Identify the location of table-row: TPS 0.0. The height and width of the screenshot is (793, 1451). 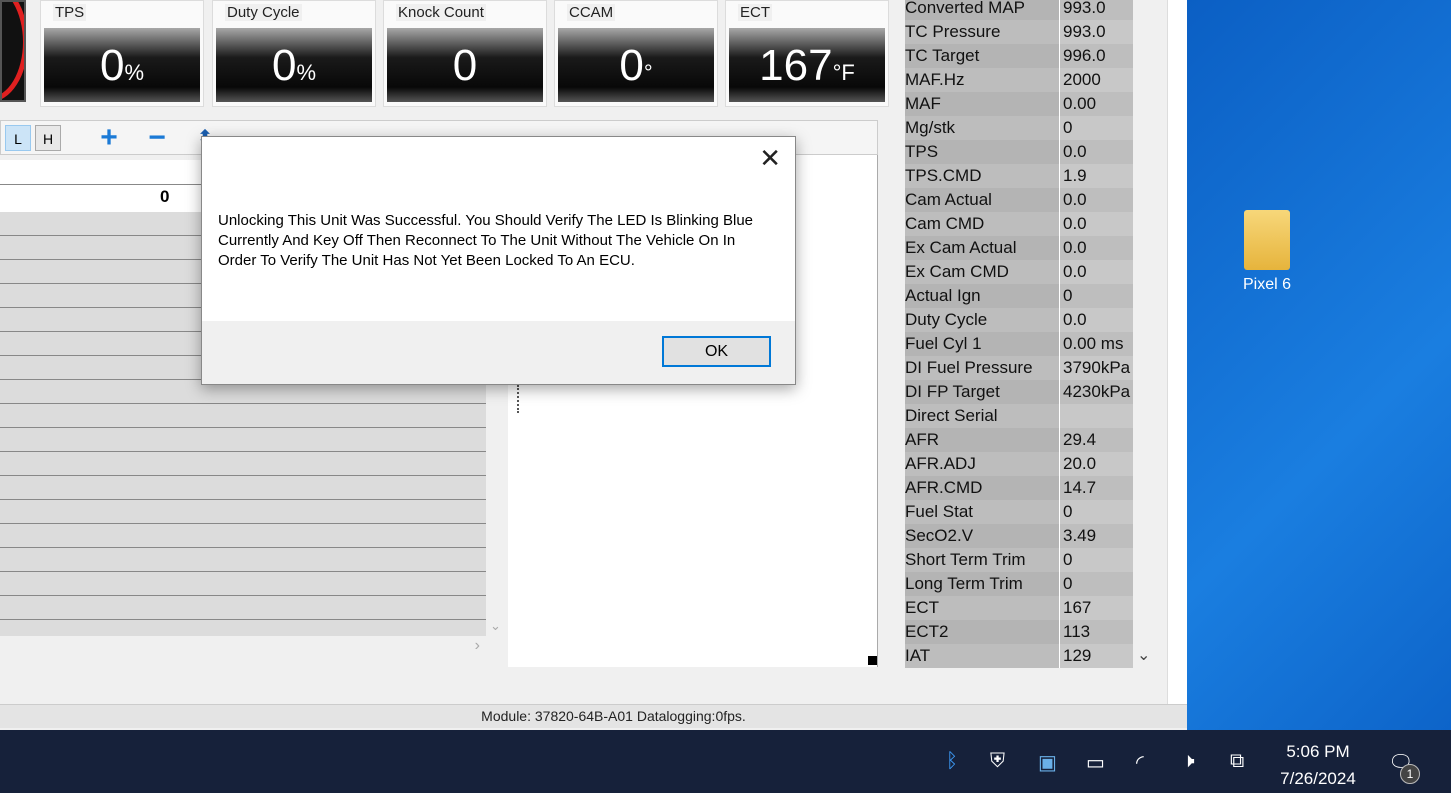
(1019, 152).